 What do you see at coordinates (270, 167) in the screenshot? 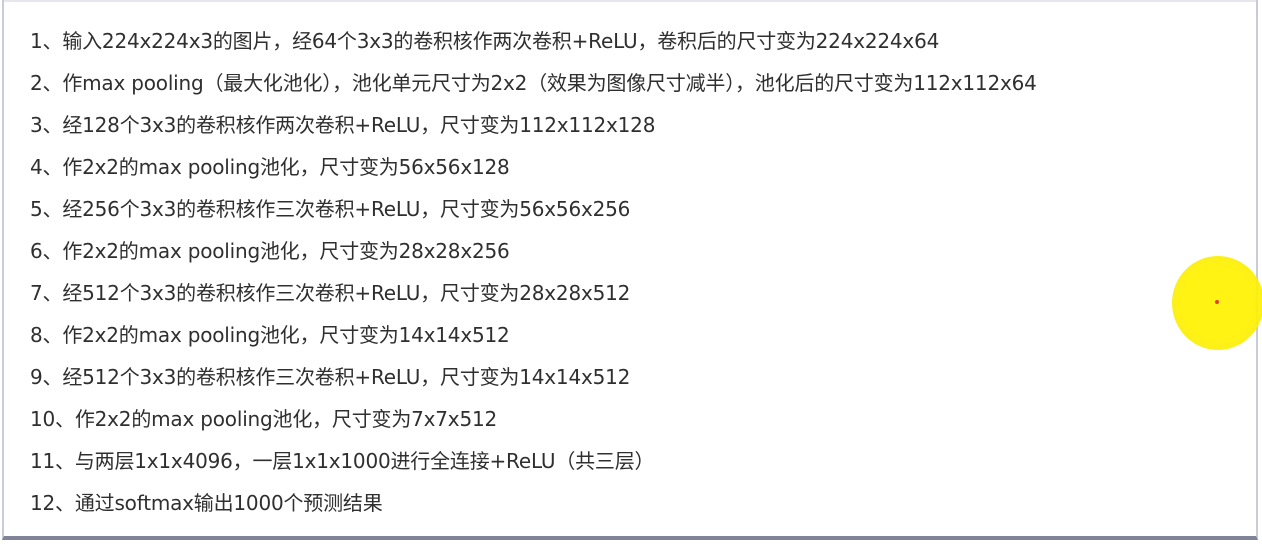
I see `step-item-4: 4、作2x2的max pooling池化，尺寸变为56x56x128` at bounding box center [270, 167].